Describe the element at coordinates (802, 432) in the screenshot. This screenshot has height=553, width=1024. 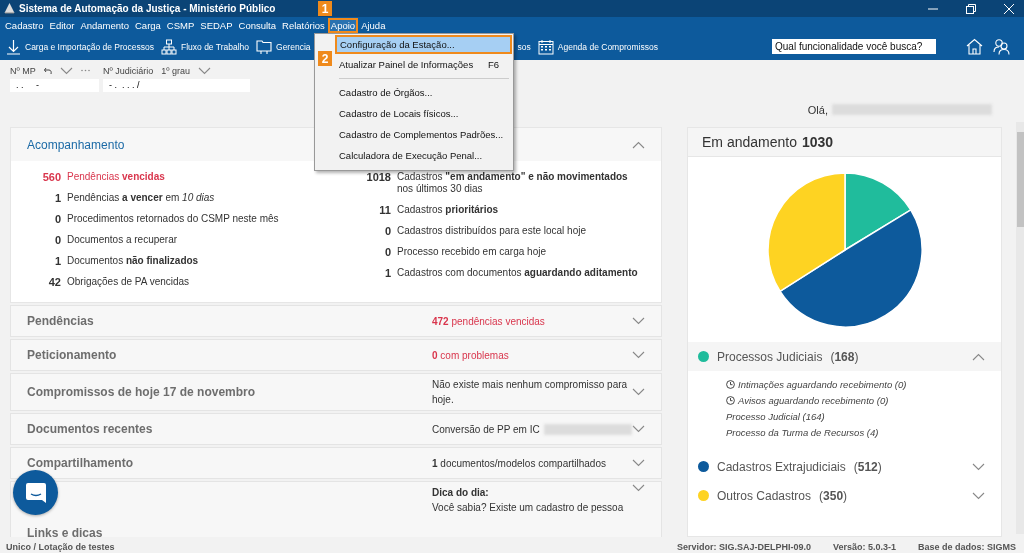
I see `sub-item-link: Processo da Turma de Recursos (4)` at that location.